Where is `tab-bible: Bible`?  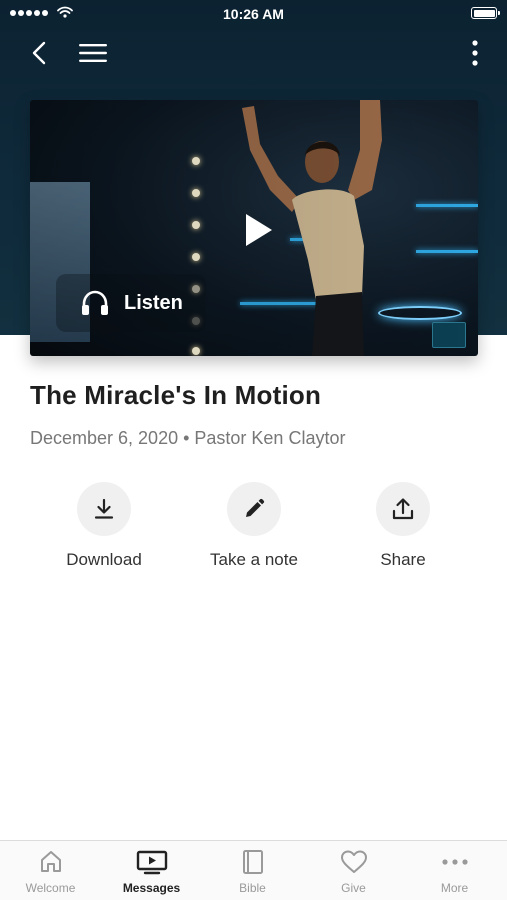
tab-bible: Bible is located at coordinates (252, 872).